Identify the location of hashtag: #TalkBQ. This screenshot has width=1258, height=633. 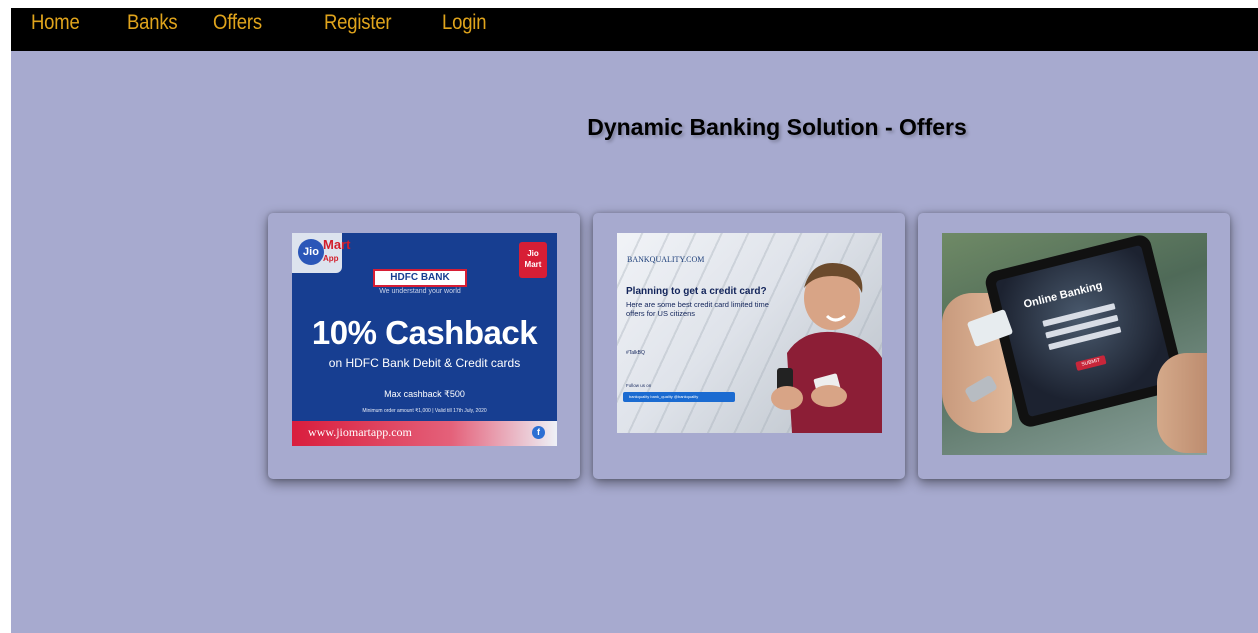
(635, 353).